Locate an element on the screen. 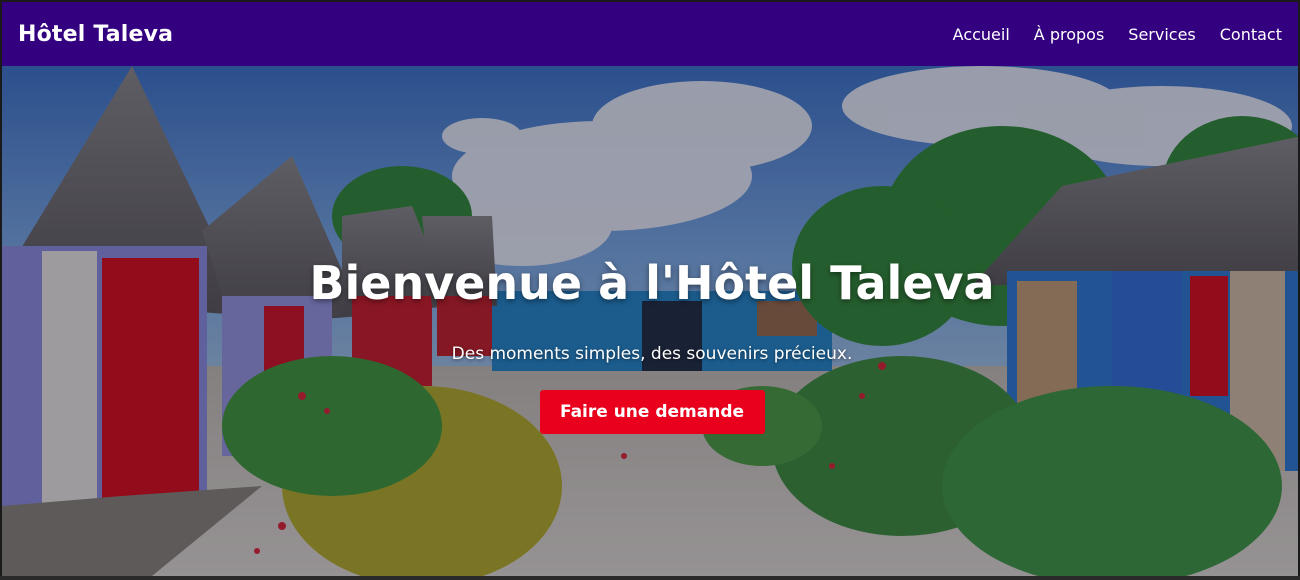 This screenshot has height=580, width=1300. nav-link-services: Services is located at coordinates (1161, 34).